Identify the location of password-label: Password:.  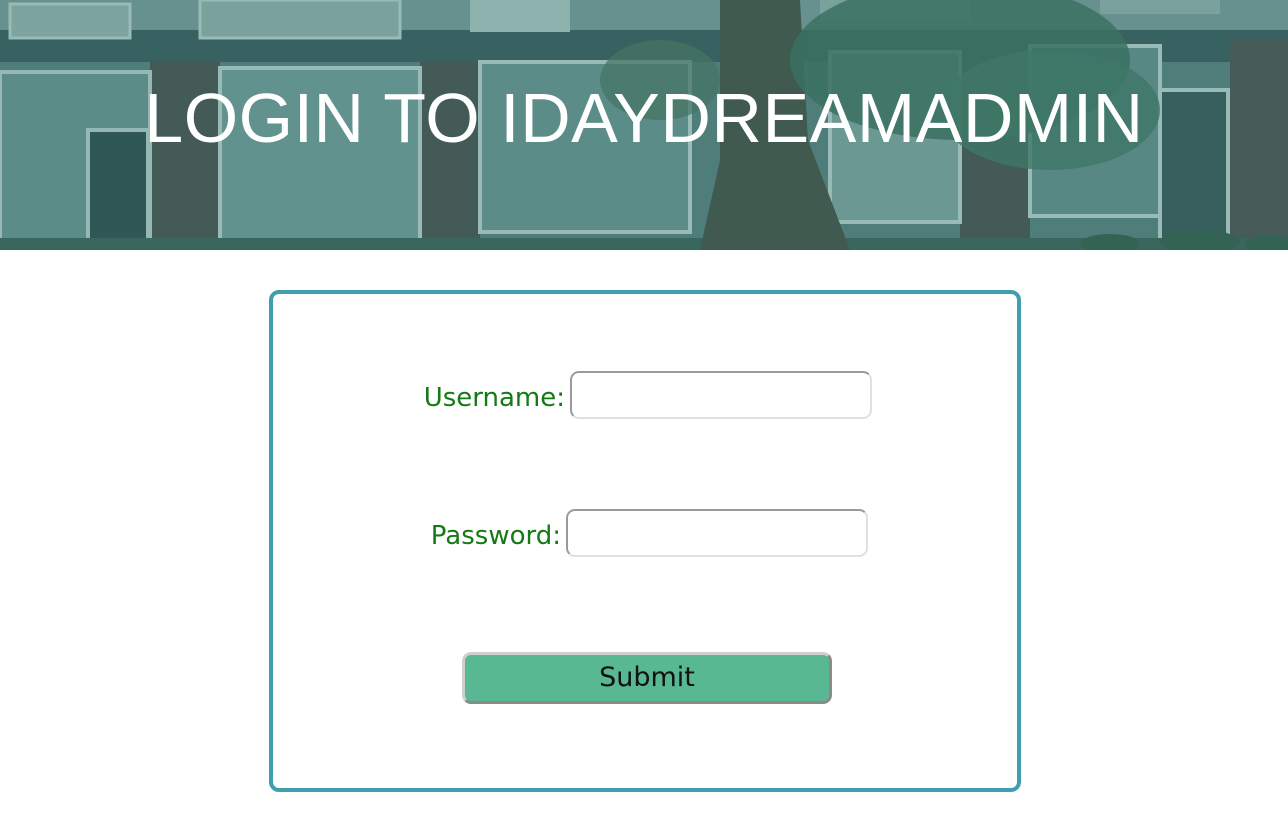
(495, 536).